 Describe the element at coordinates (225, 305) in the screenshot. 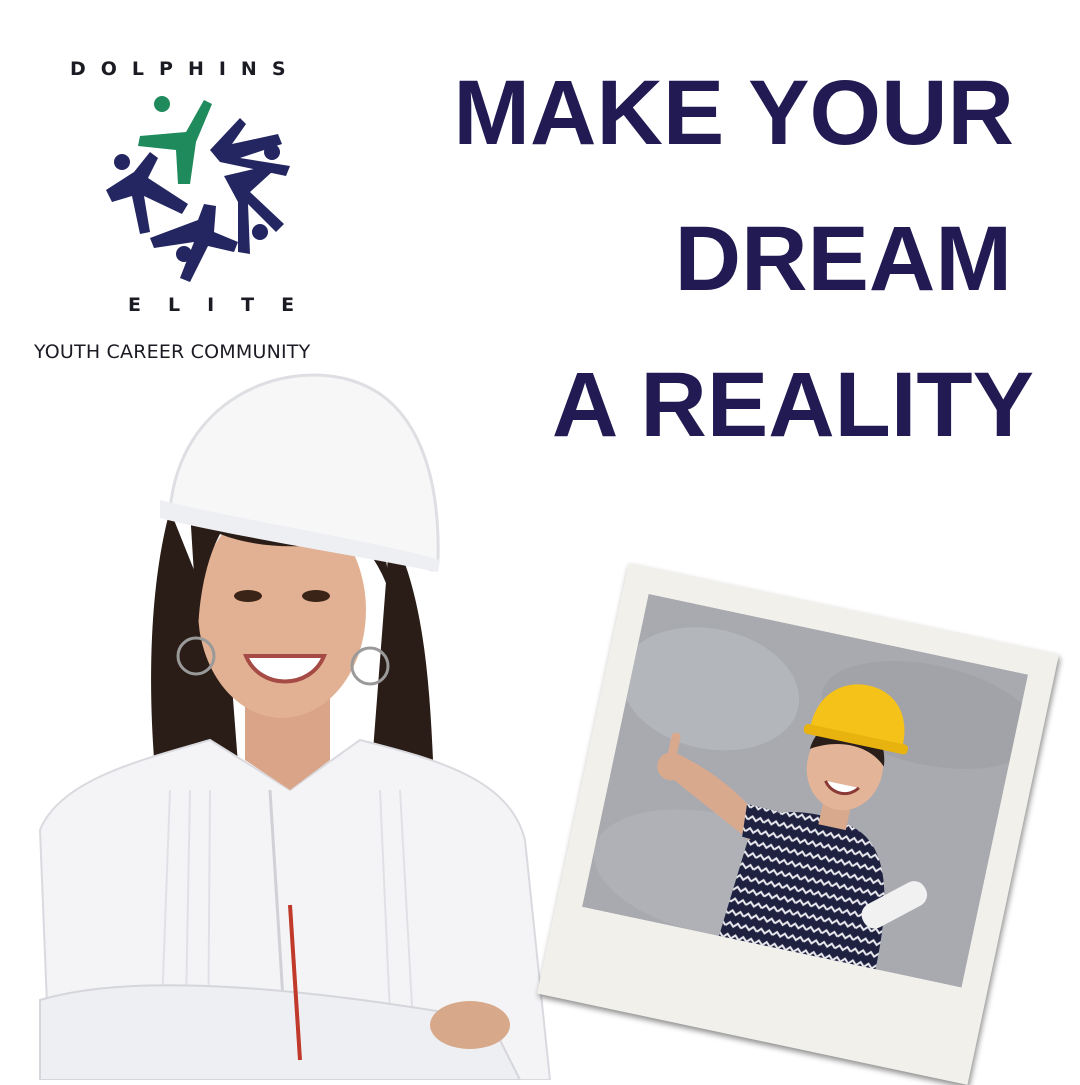

I see `brand-name-bottom: ELITE` at that location.